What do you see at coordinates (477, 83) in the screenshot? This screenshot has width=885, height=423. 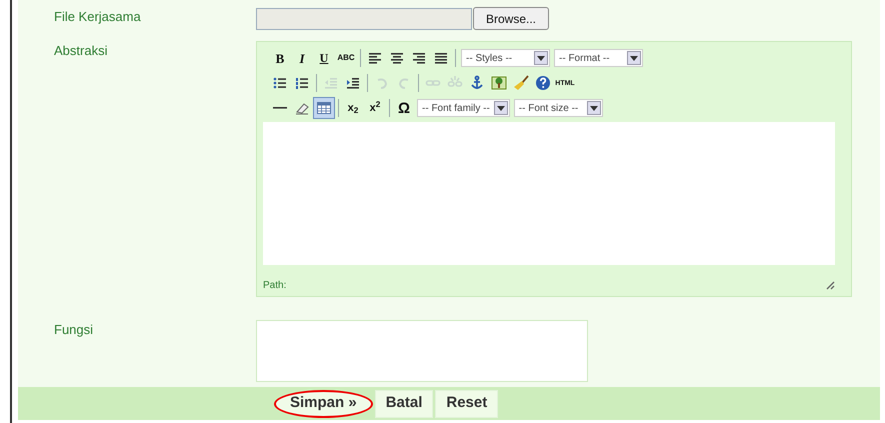 I see `anchor-icon` at bounding box center [477, 83].